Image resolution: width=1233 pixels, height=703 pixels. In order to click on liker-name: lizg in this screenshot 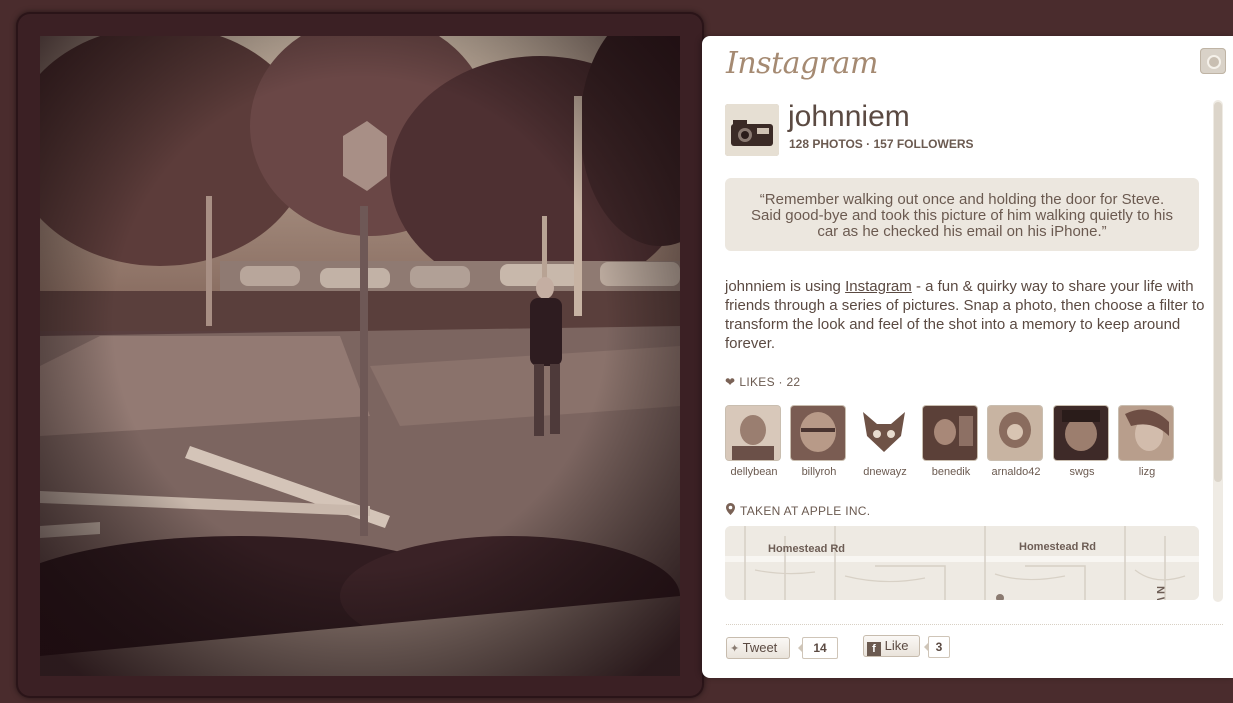, I will do `click(1147, 472)`.